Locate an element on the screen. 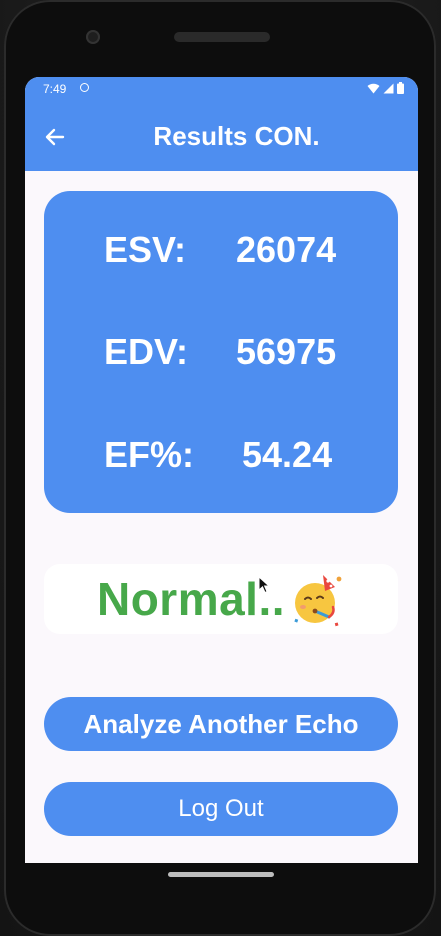  notification-icon is located at coordinates (84, 87).